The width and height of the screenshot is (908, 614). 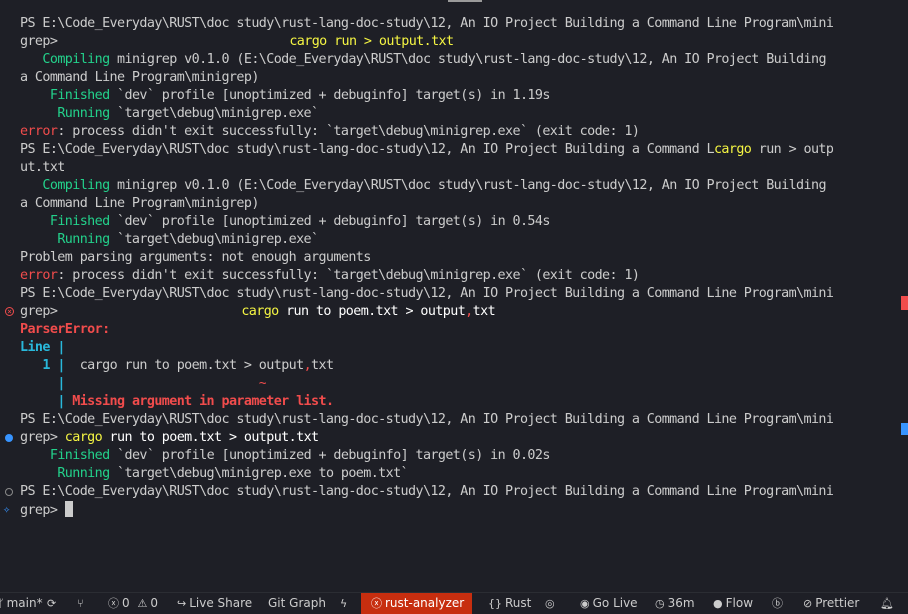 I want to click on copilot-icon: ◎, so click(x=551, y=603).